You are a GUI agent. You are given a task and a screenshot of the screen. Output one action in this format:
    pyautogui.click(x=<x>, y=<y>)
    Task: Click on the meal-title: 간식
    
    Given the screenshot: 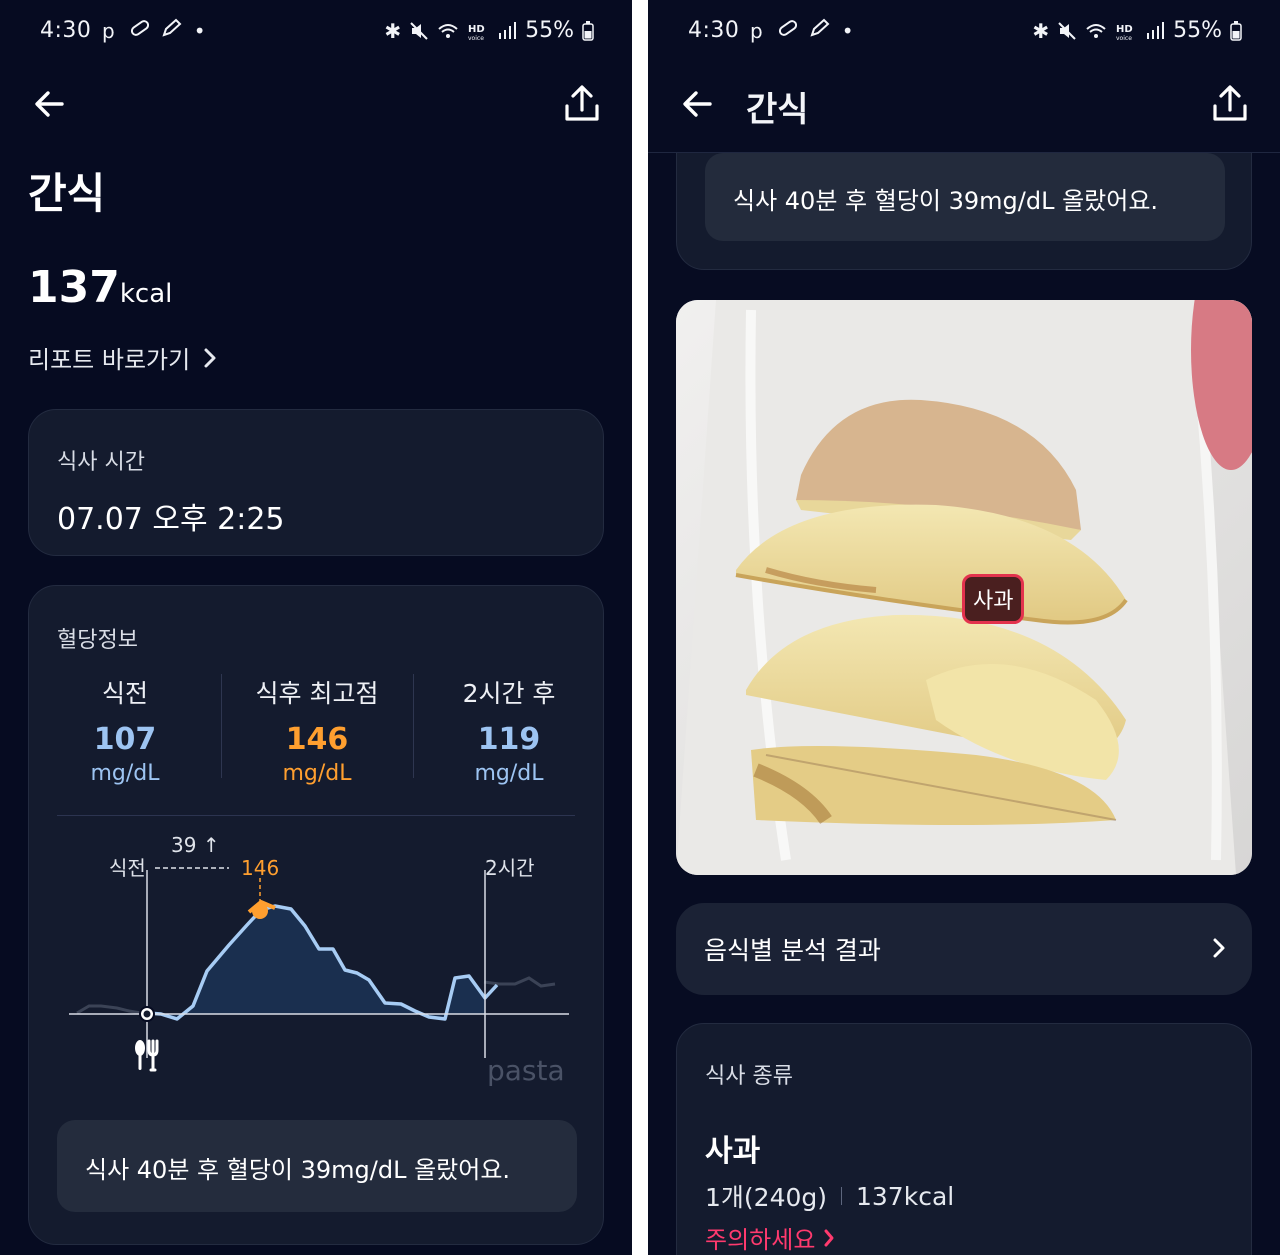 What is the action you would take?
    pyautogui.click(x=67, y=193)
    